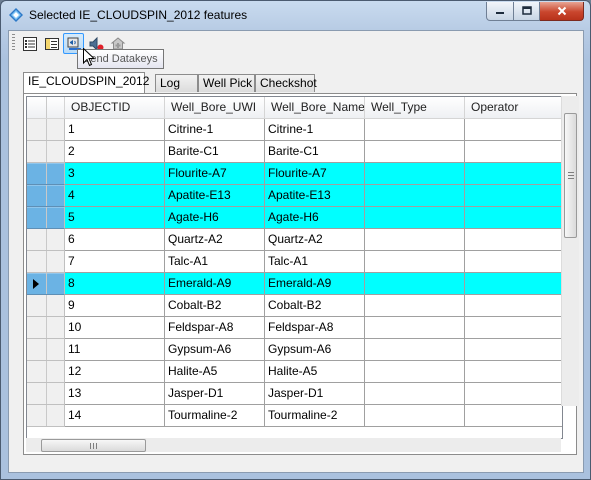 The height and width of the screenshot is (480, 591). I want to click on cell-well-bore-uwi: Citrine-1, so click(215, 130).